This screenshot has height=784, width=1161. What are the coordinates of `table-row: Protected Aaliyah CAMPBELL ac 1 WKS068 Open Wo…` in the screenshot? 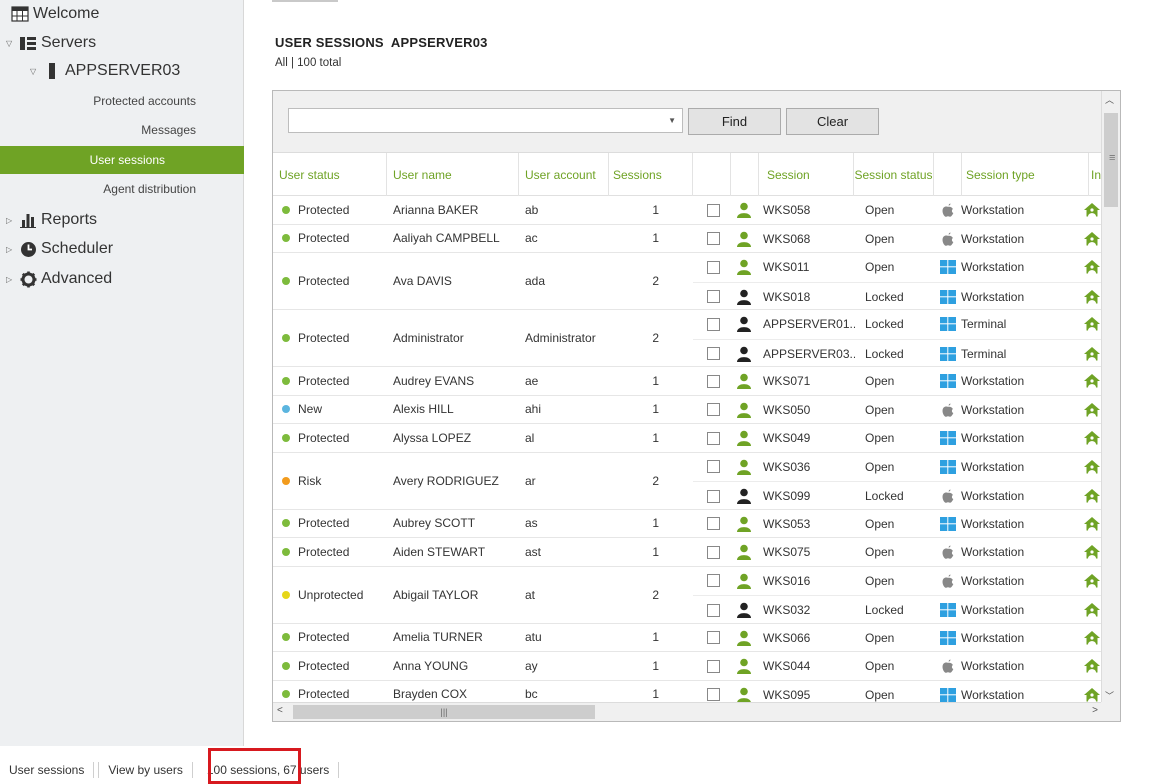 It's located at (687, 239).